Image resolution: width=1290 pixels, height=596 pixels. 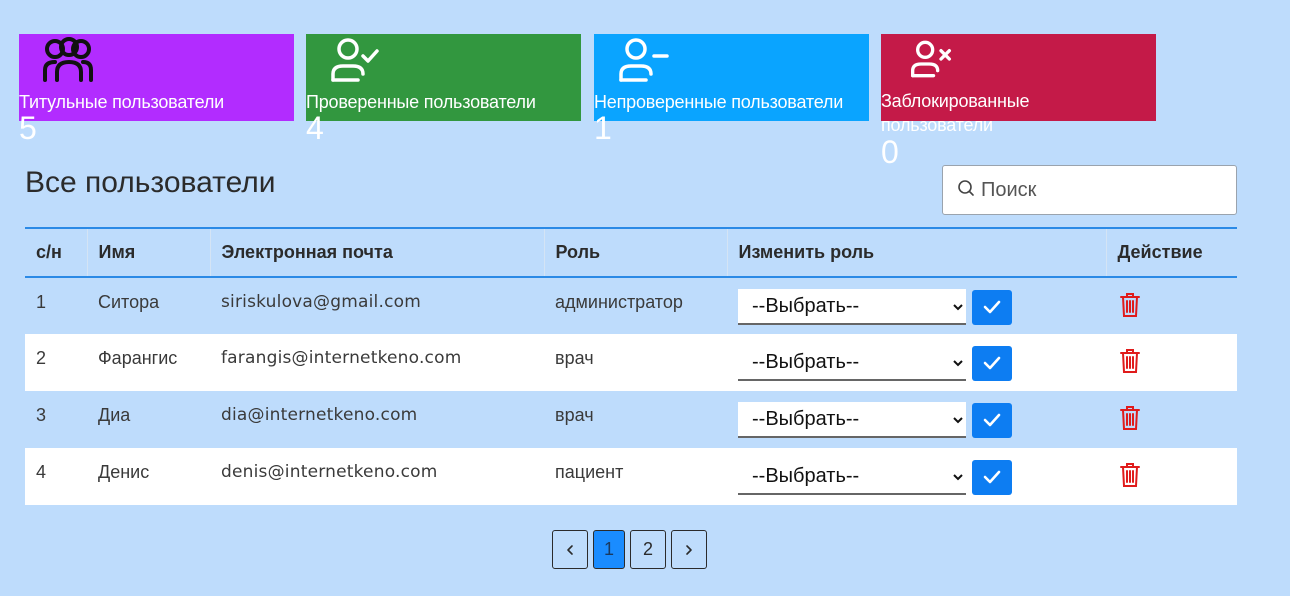 What do you see at coordinates (148, 476) in the screenshot?
I see `row-name: Денис` at bounding box center [148, 476].